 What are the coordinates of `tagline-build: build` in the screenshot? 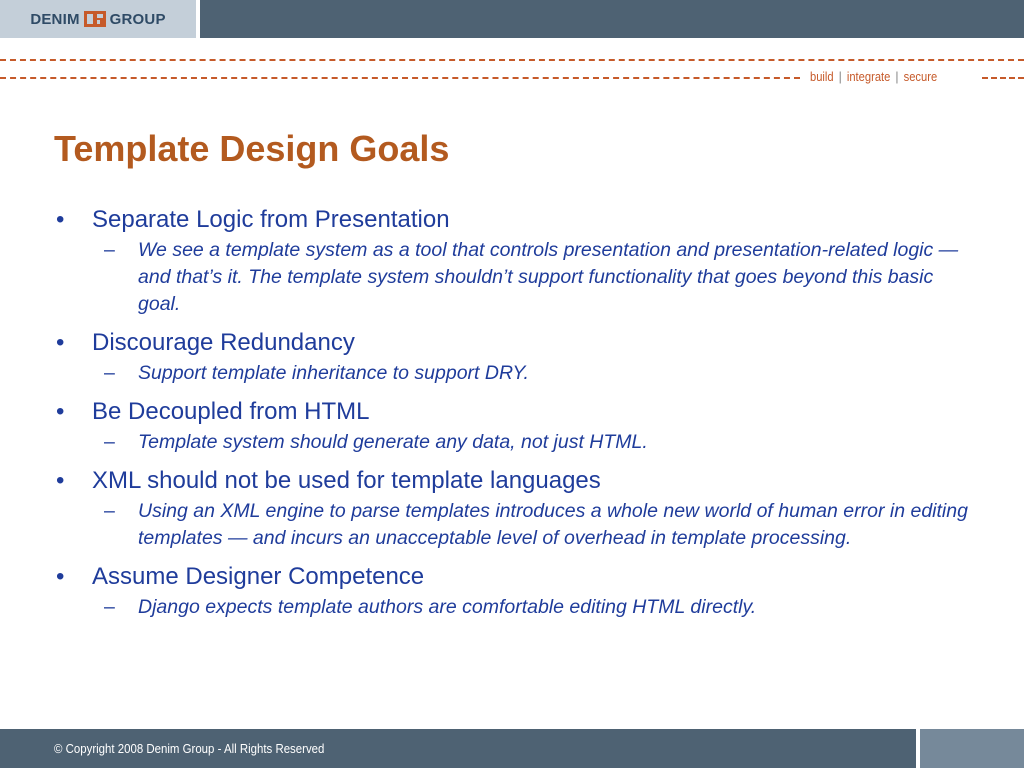 It's located at (822, 76).